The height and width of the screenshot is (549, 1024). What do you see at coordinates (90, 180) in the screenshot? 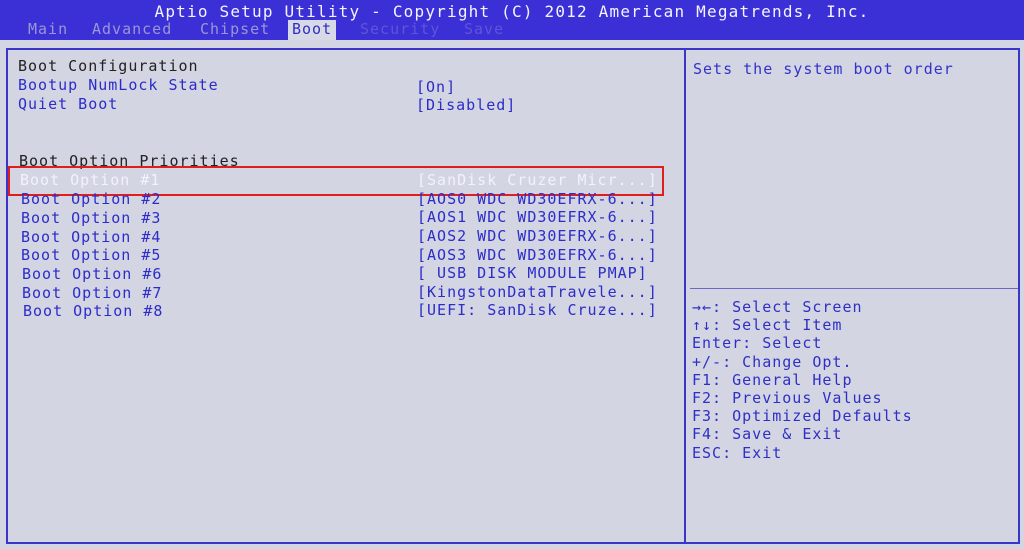
I see `boot-option-1-label: Boot Option #1` at bounding box center [90, 180].